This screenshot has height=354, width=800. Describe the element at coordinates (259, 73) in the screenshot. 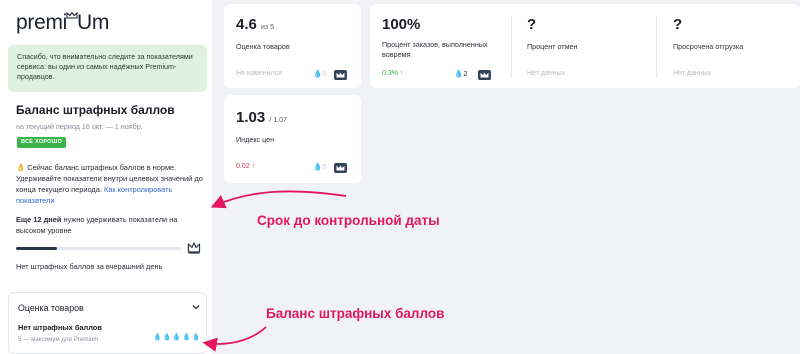

I see `rating-status: Не изменился` at that location.